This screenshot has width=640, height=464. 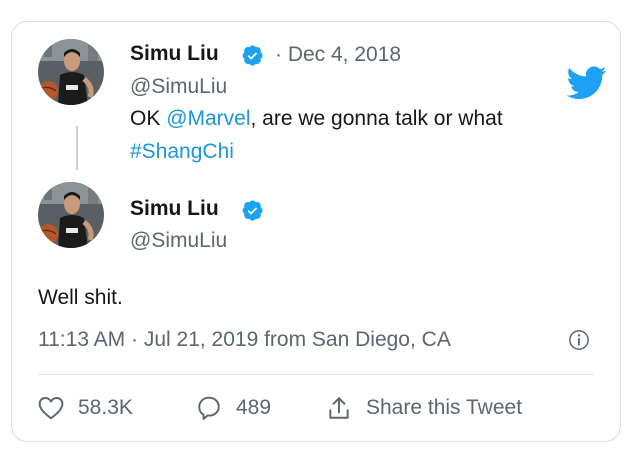 What do you see at coordinates (579, 340) in the screenshot?
I see `info-icon` at bounding box center [579, 340].